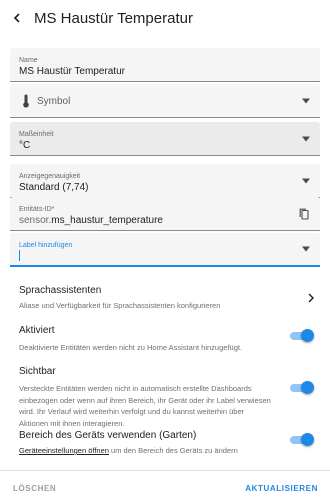 Image resolution: width=330 pixels, height=501 pixels. What do you see at coordinates (165, 181) in the screenshot?
I see `precision-select: Anzeigegenauigkeit Standard (7,74)` at bounding box center [165, 181].